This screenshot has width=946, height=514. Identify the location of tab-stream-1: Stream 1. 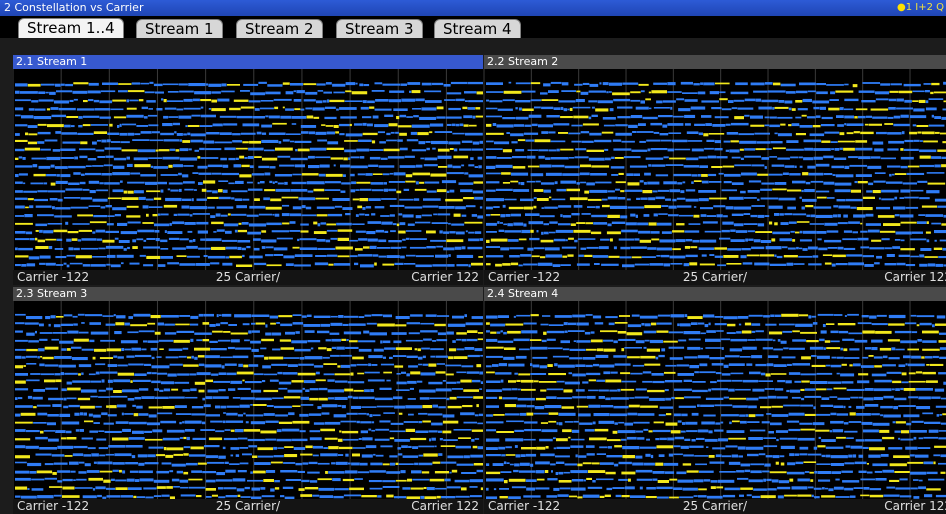
(179, 28).